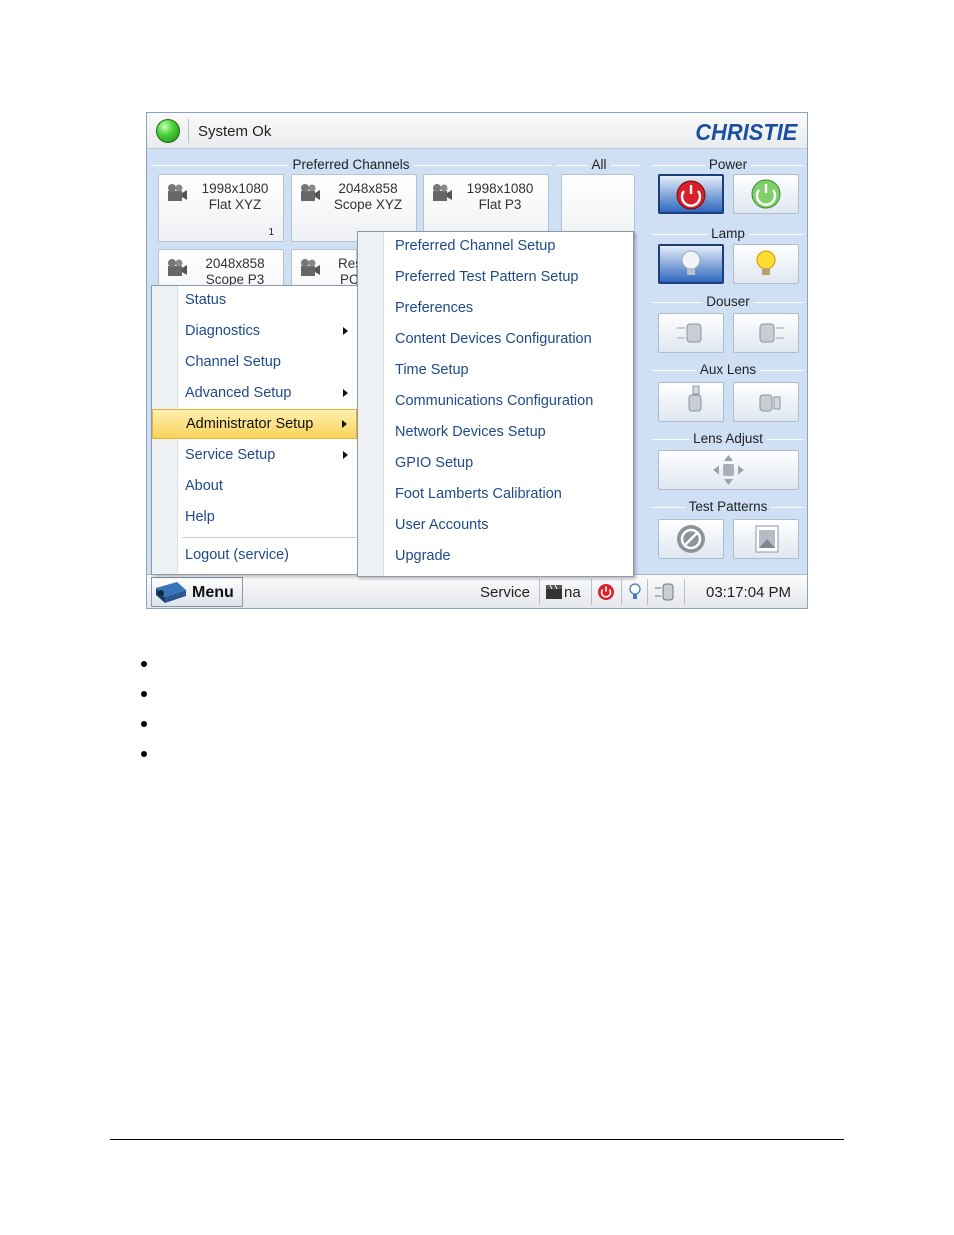 The height and width of the screenshot is (1235, 954). I want to click on aux-lens-in-button, so click(691, 402).